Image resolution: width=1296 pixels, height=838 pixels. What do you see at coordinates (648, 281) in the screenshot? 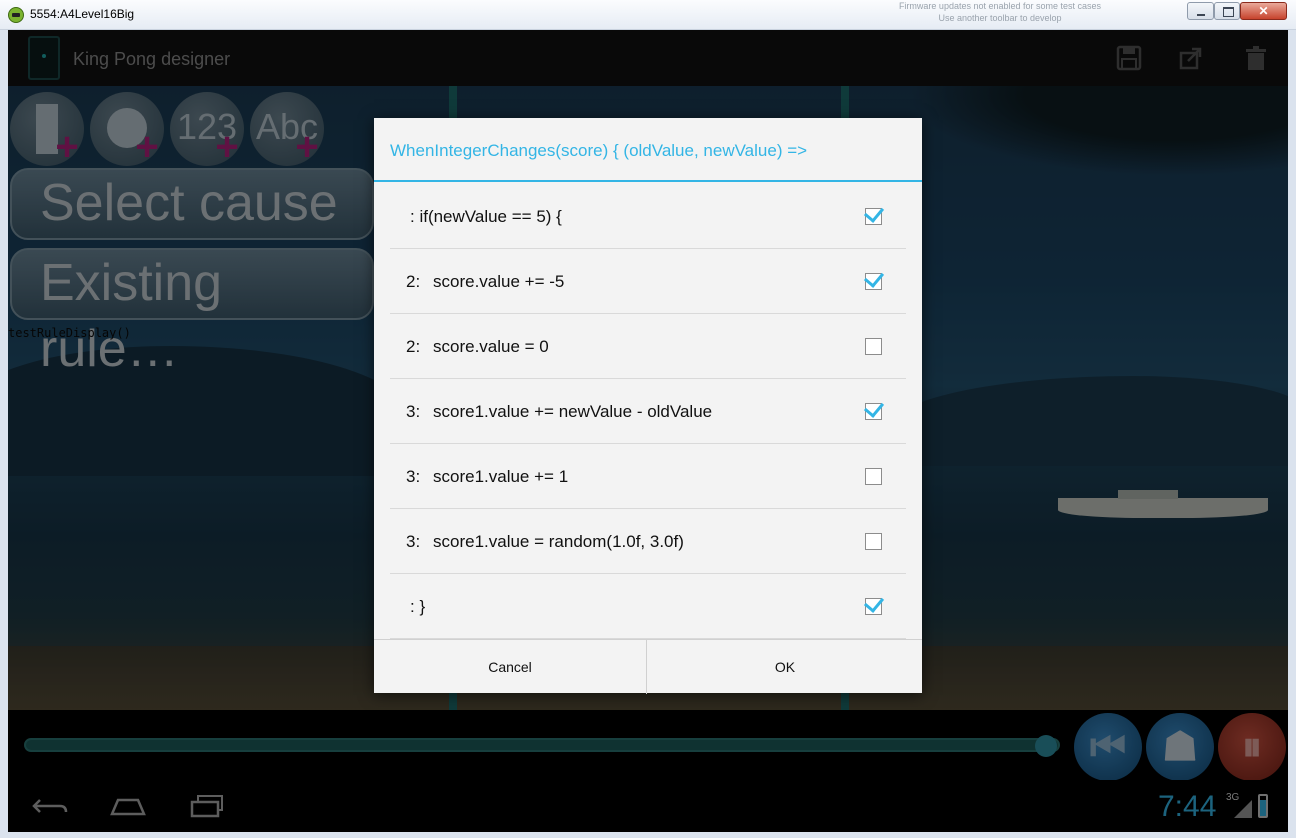
I see `list-item: 2: score.value += -5` at bounding box center [648, 281].